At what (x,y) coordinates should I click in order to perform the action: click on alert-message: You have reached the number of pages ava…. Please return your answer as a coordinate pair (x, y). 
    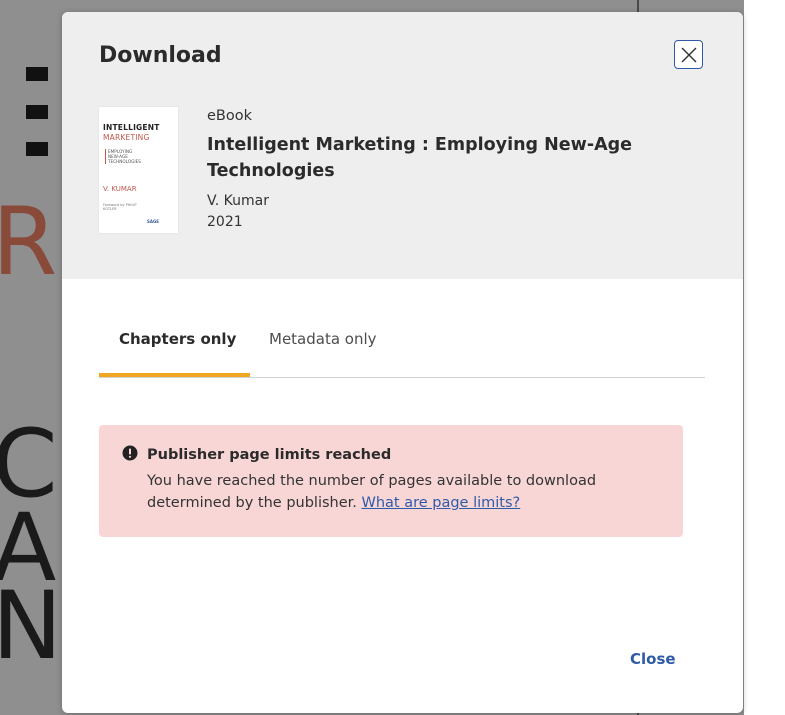
    Looking at the image, I should click on (407, 492).